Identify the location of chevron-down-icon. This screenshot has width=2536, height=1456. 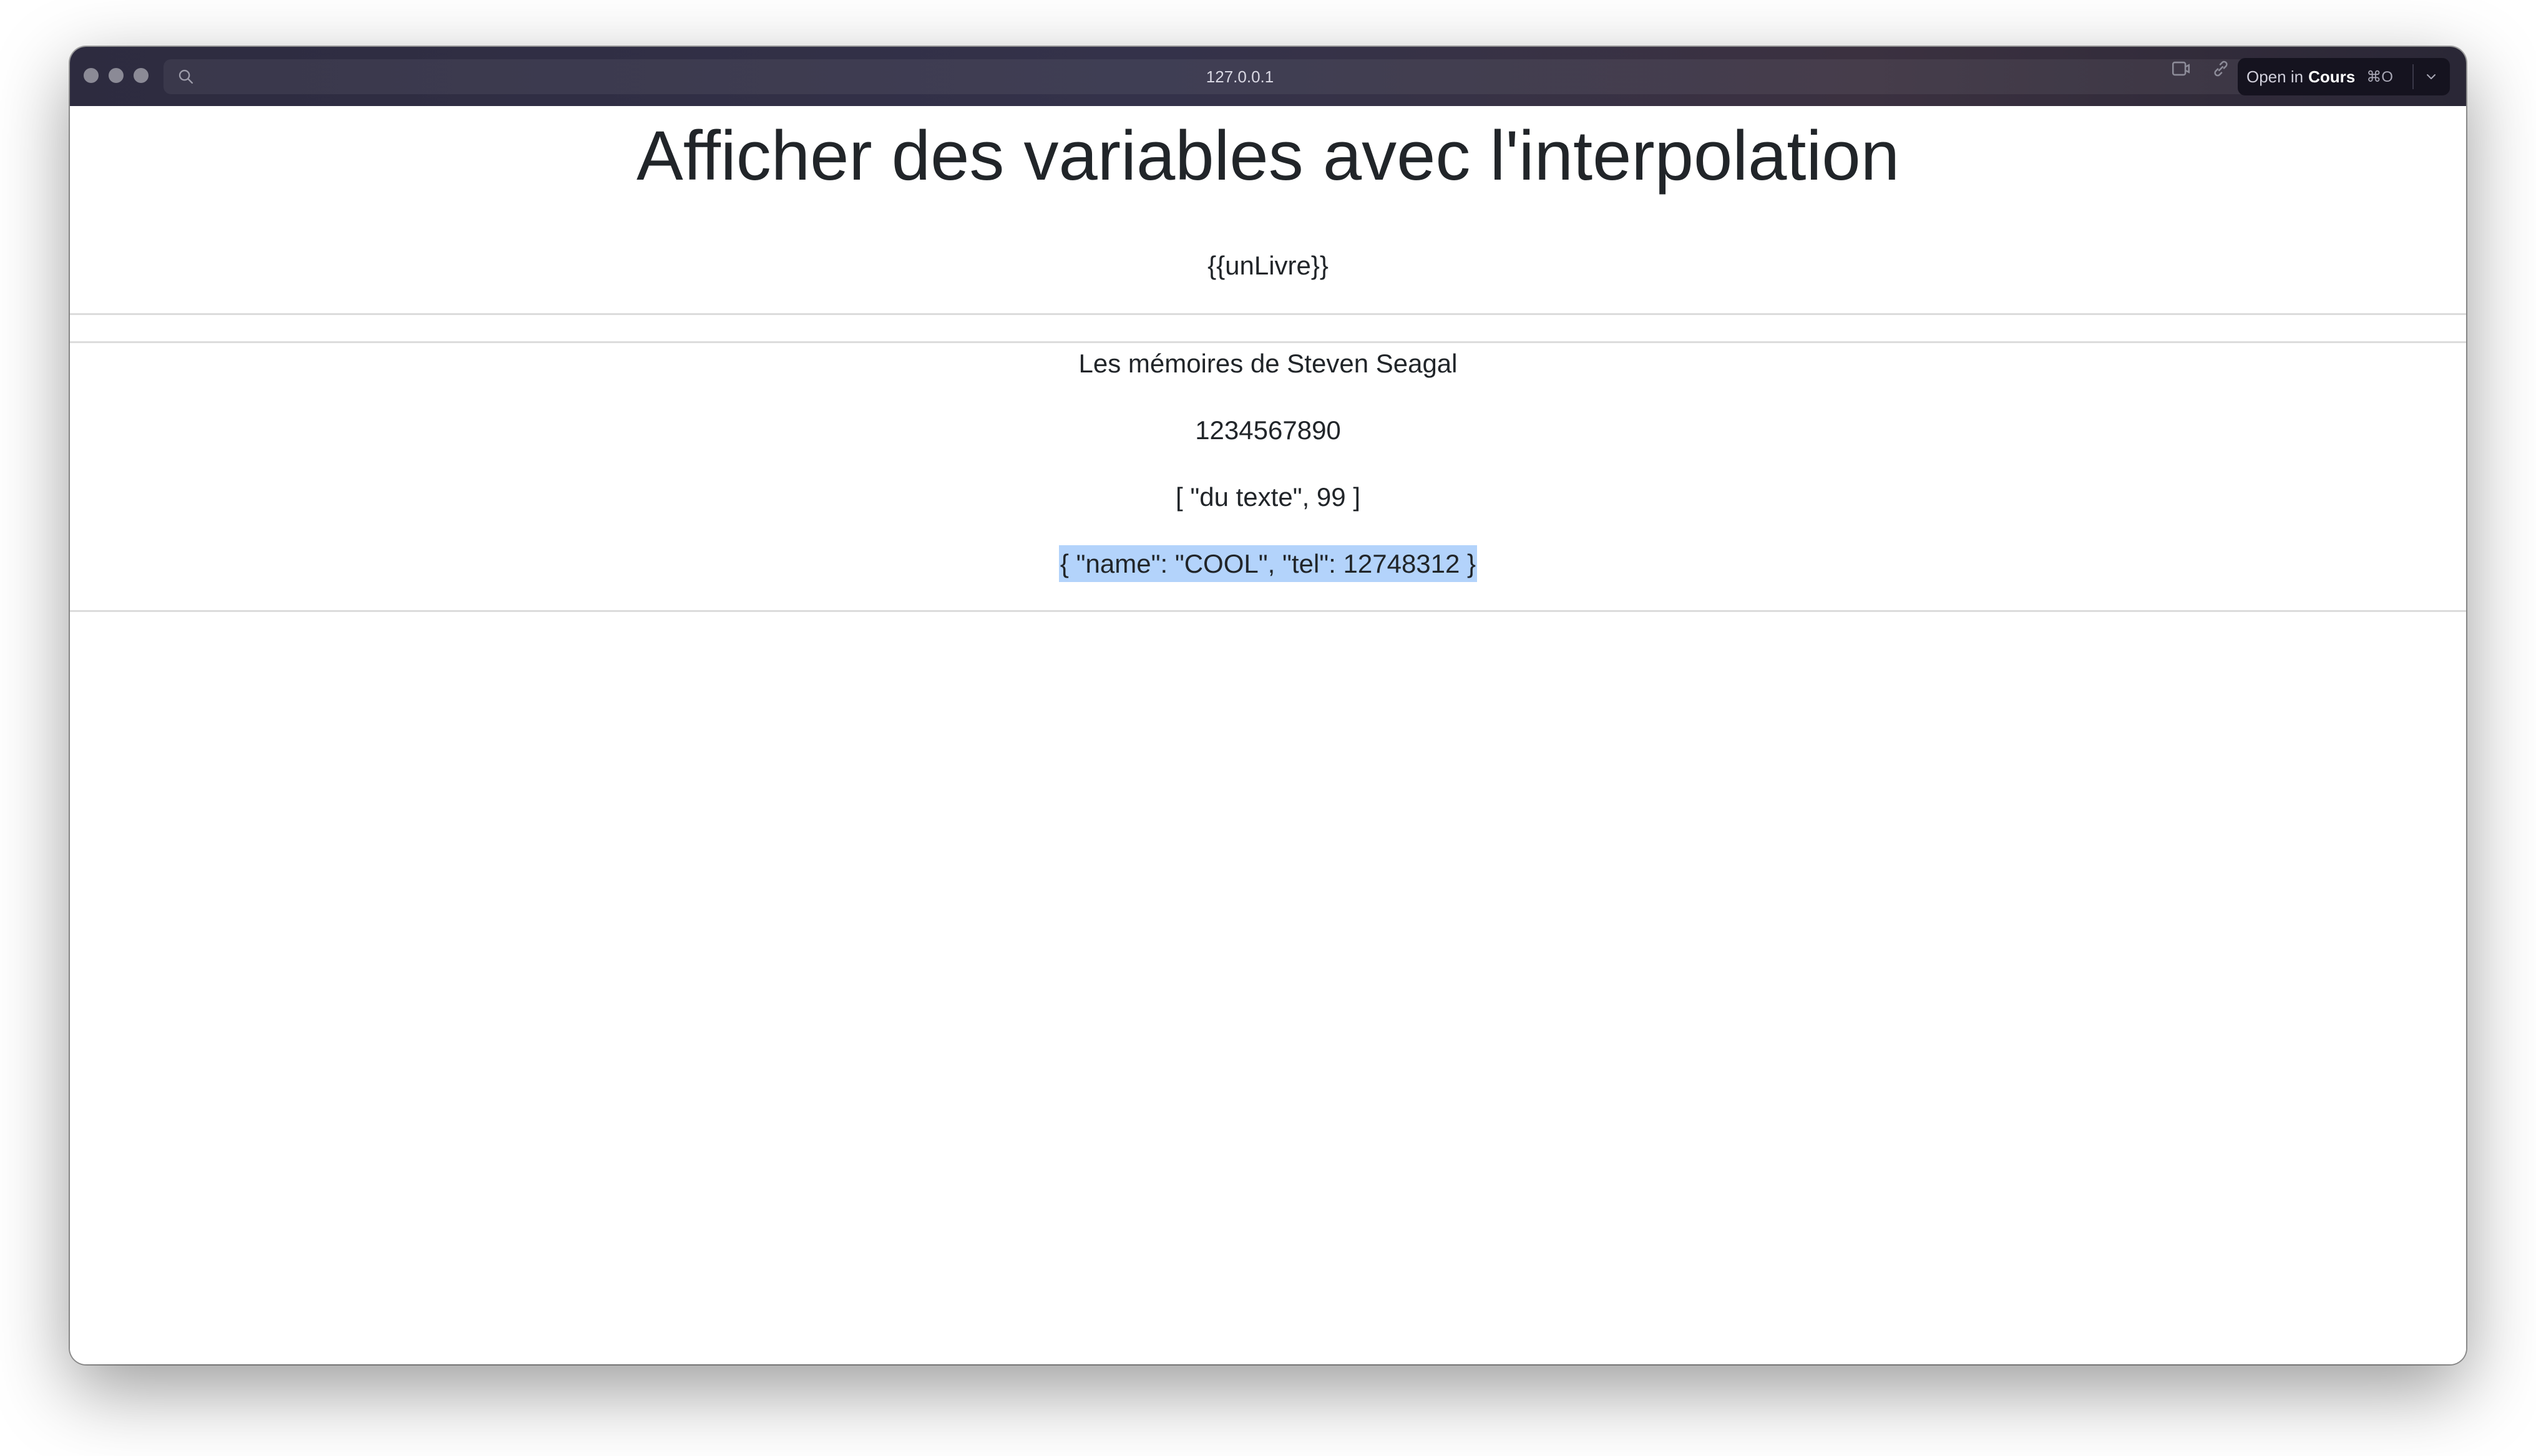
(2431, 77).